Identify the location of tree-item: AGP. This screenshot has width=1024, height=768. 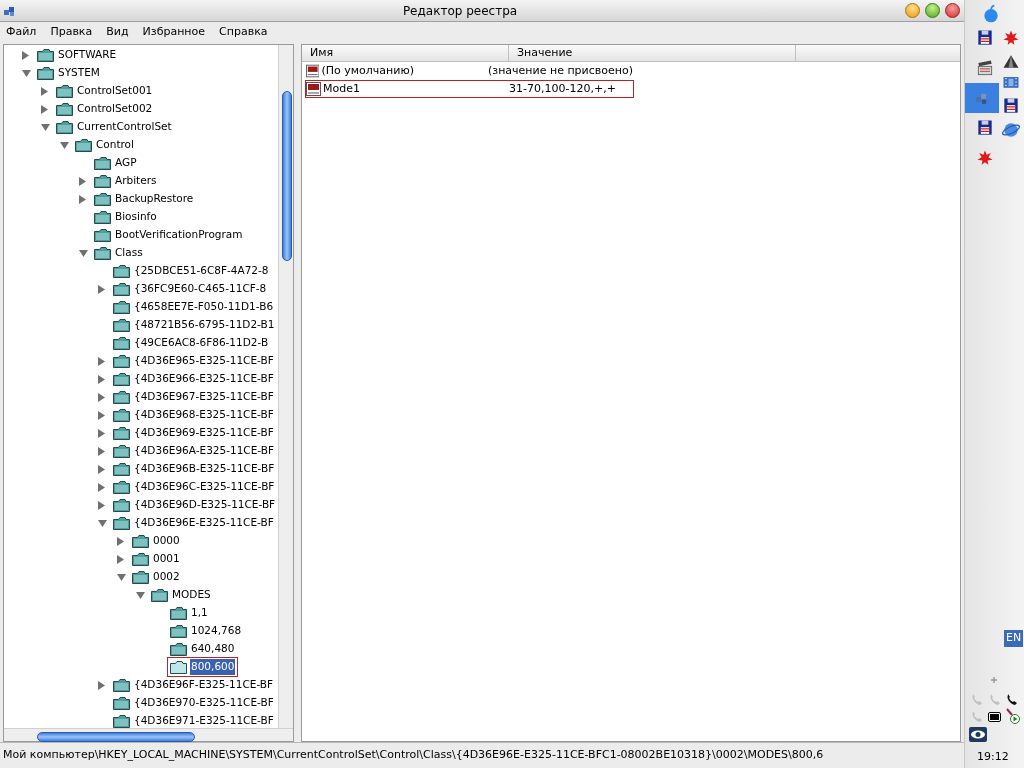
(126, 163).